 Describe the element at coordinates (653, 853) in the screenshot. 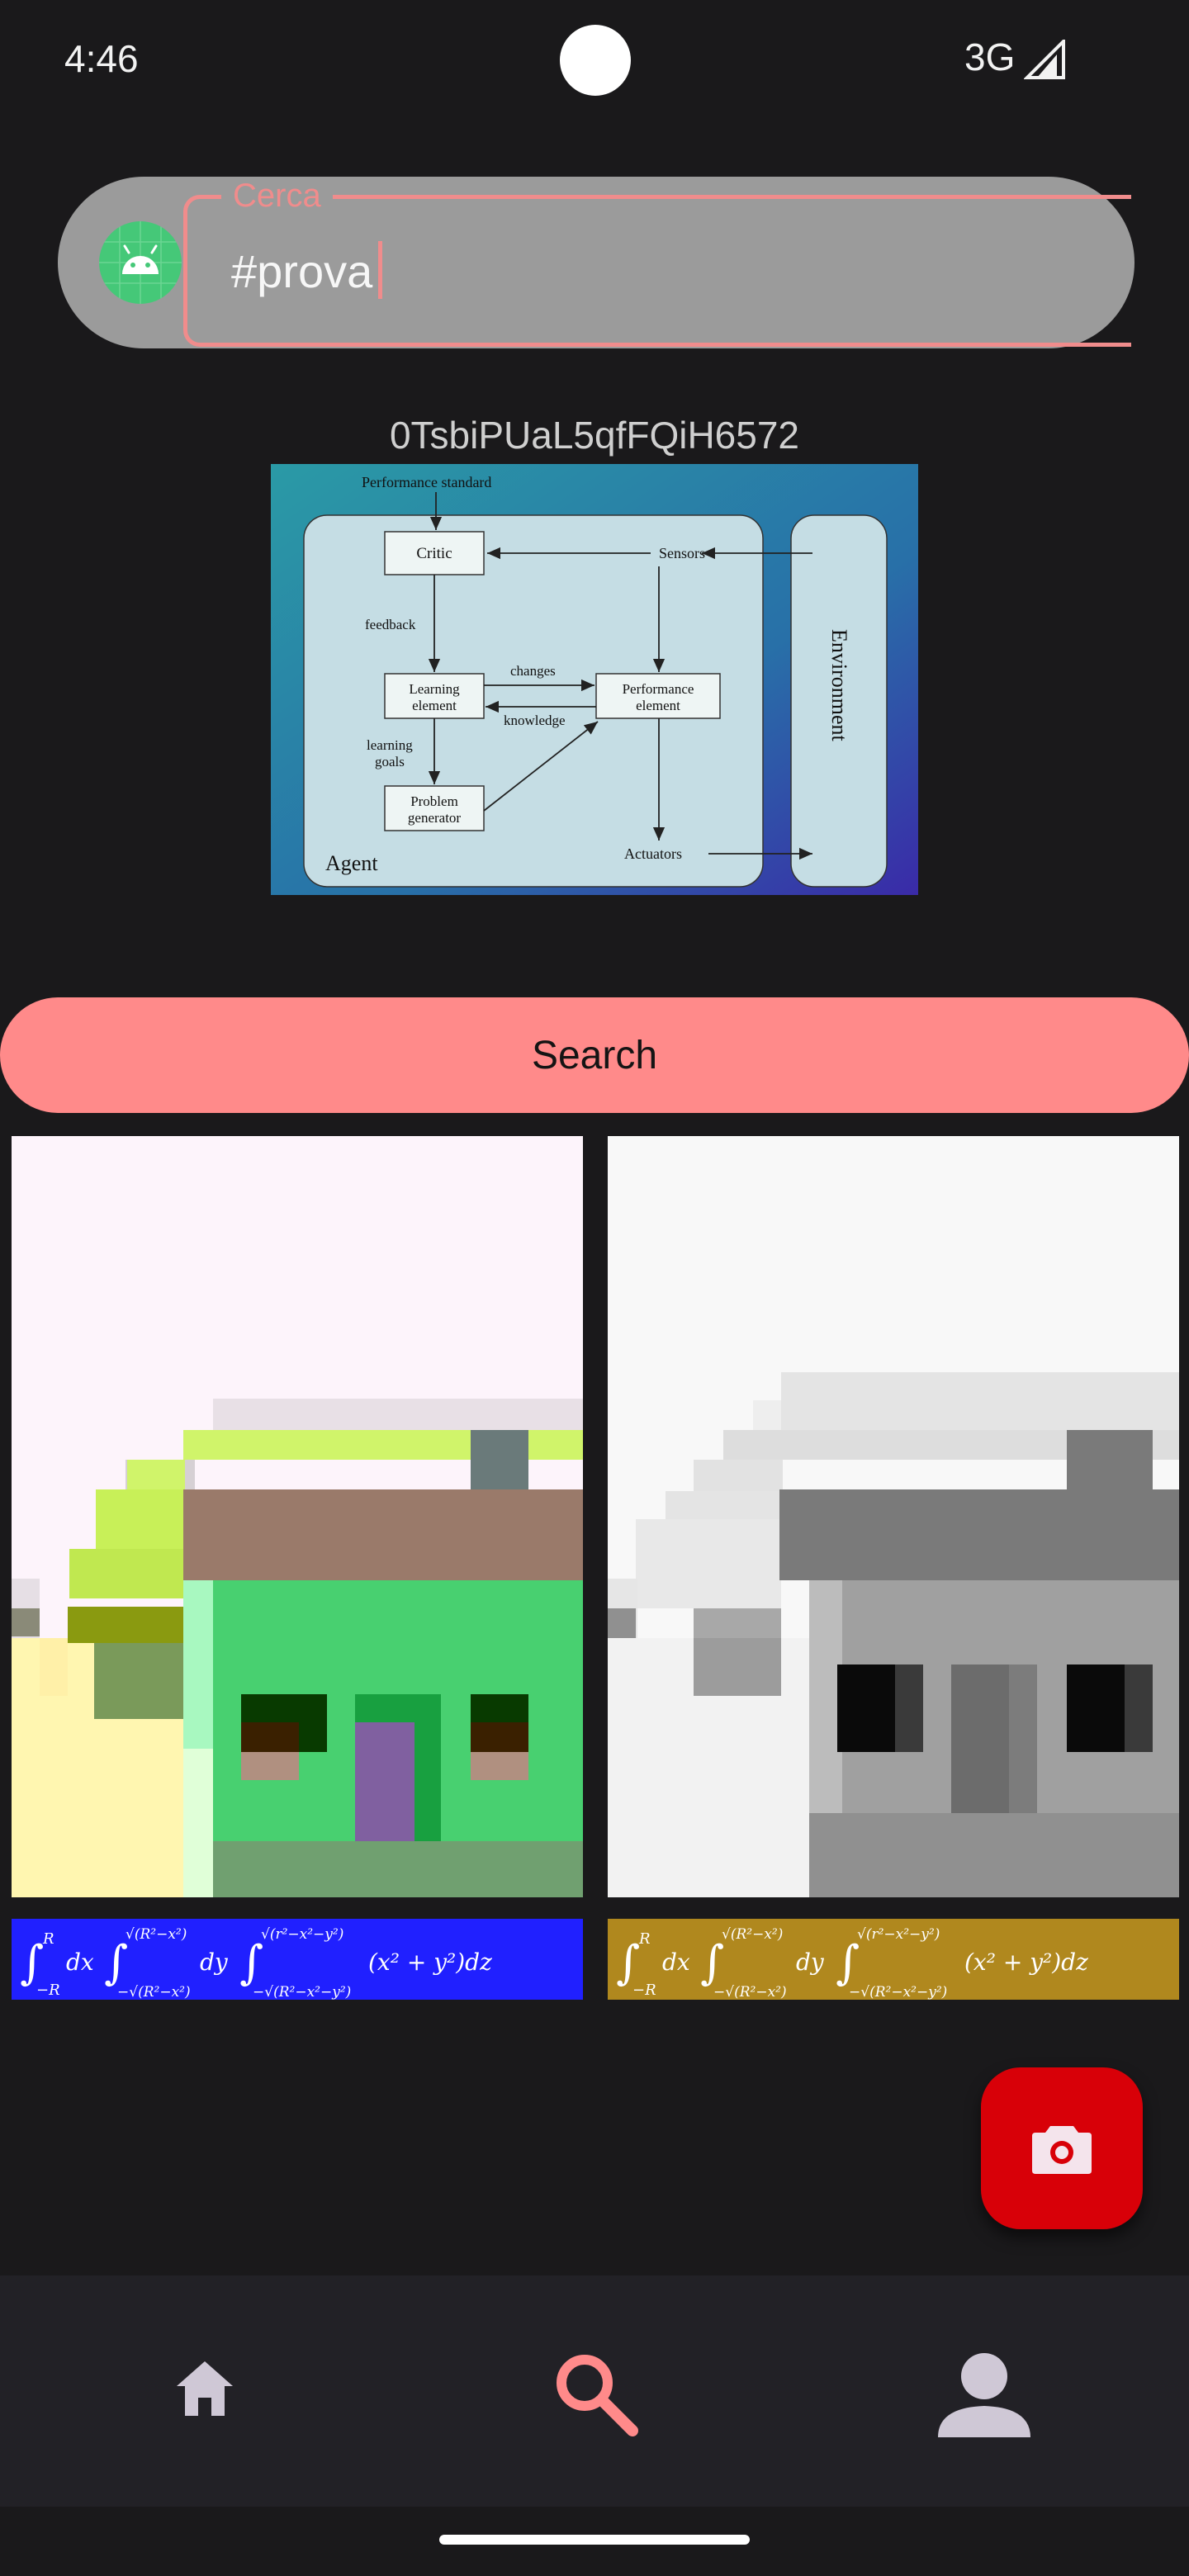

I see `actuators-label: Actuators` at that location.